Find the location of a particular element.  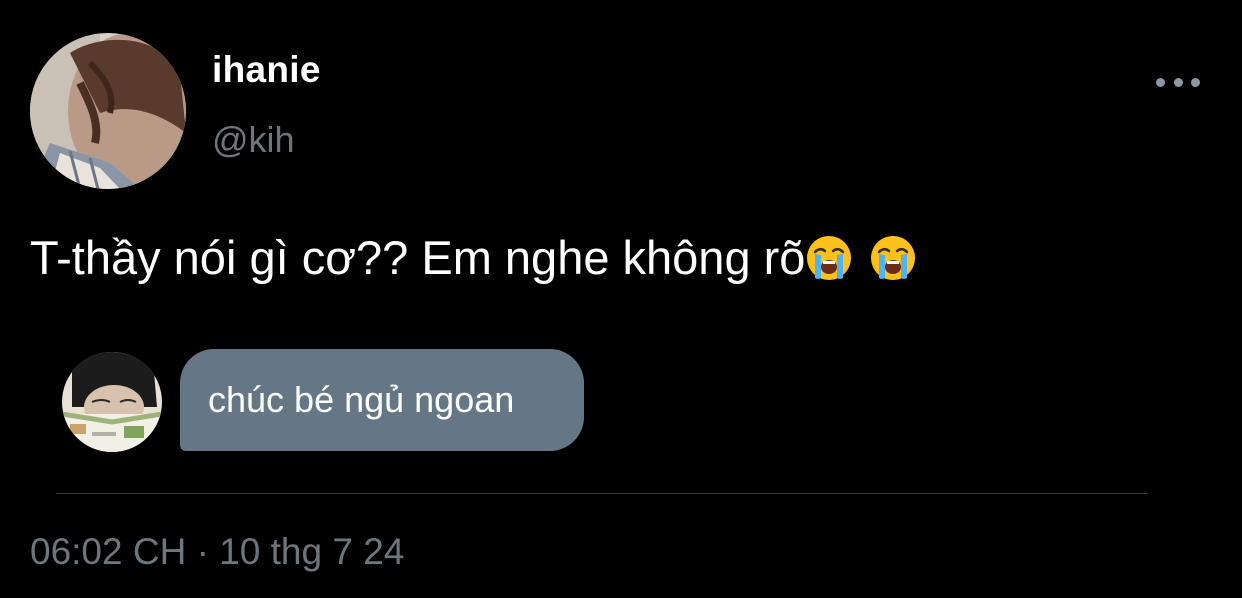

reply-message-text: chúc bé ngủ ngoan is located at coordinates (361, 399).